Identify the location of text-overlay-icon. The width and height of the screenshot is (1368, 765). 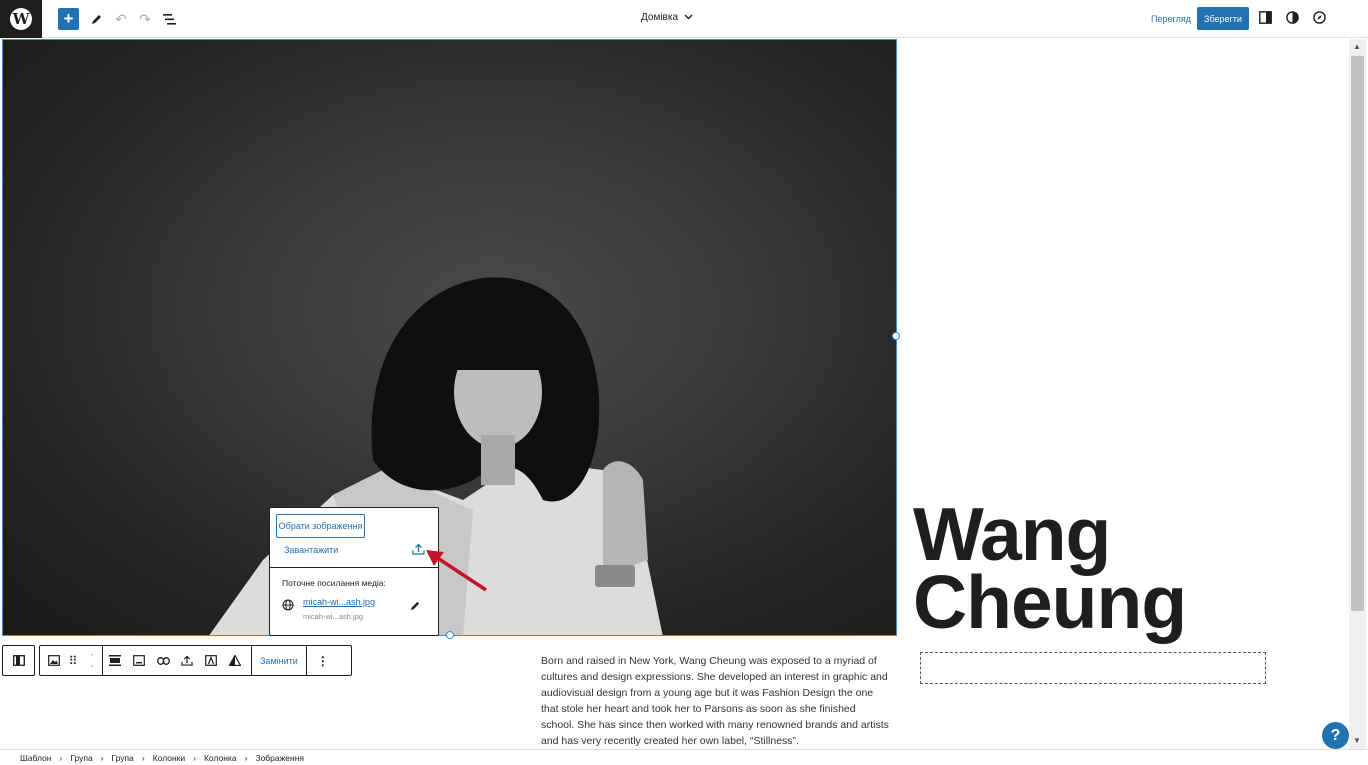
(211, 660).